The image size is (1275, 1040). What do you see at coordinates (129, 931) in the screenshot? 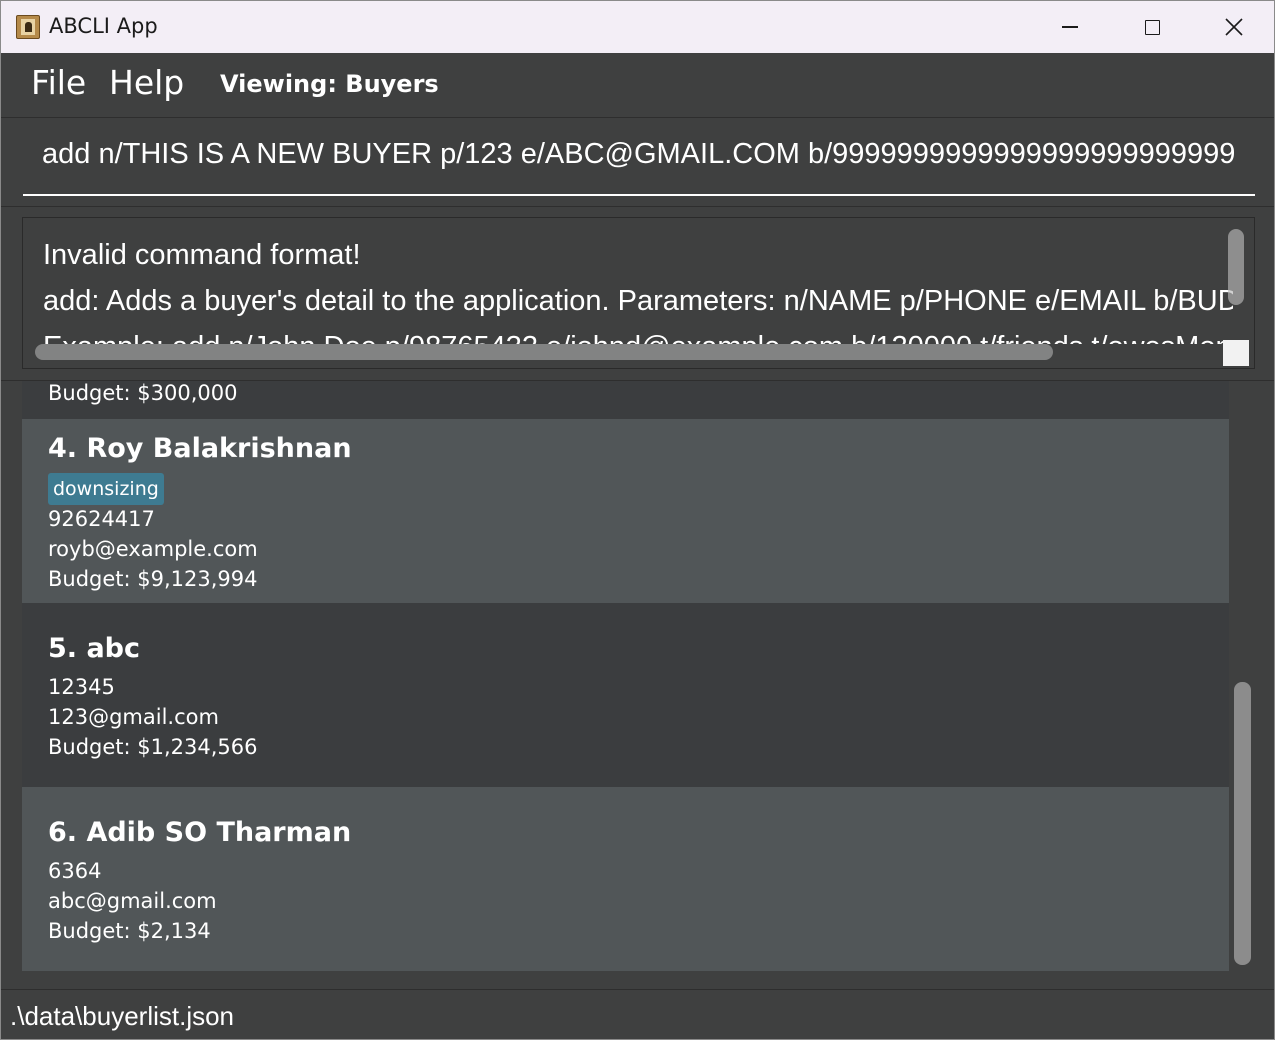
I see `buyer-budget: Budget: $2,134` at bounding box center [129, 931].